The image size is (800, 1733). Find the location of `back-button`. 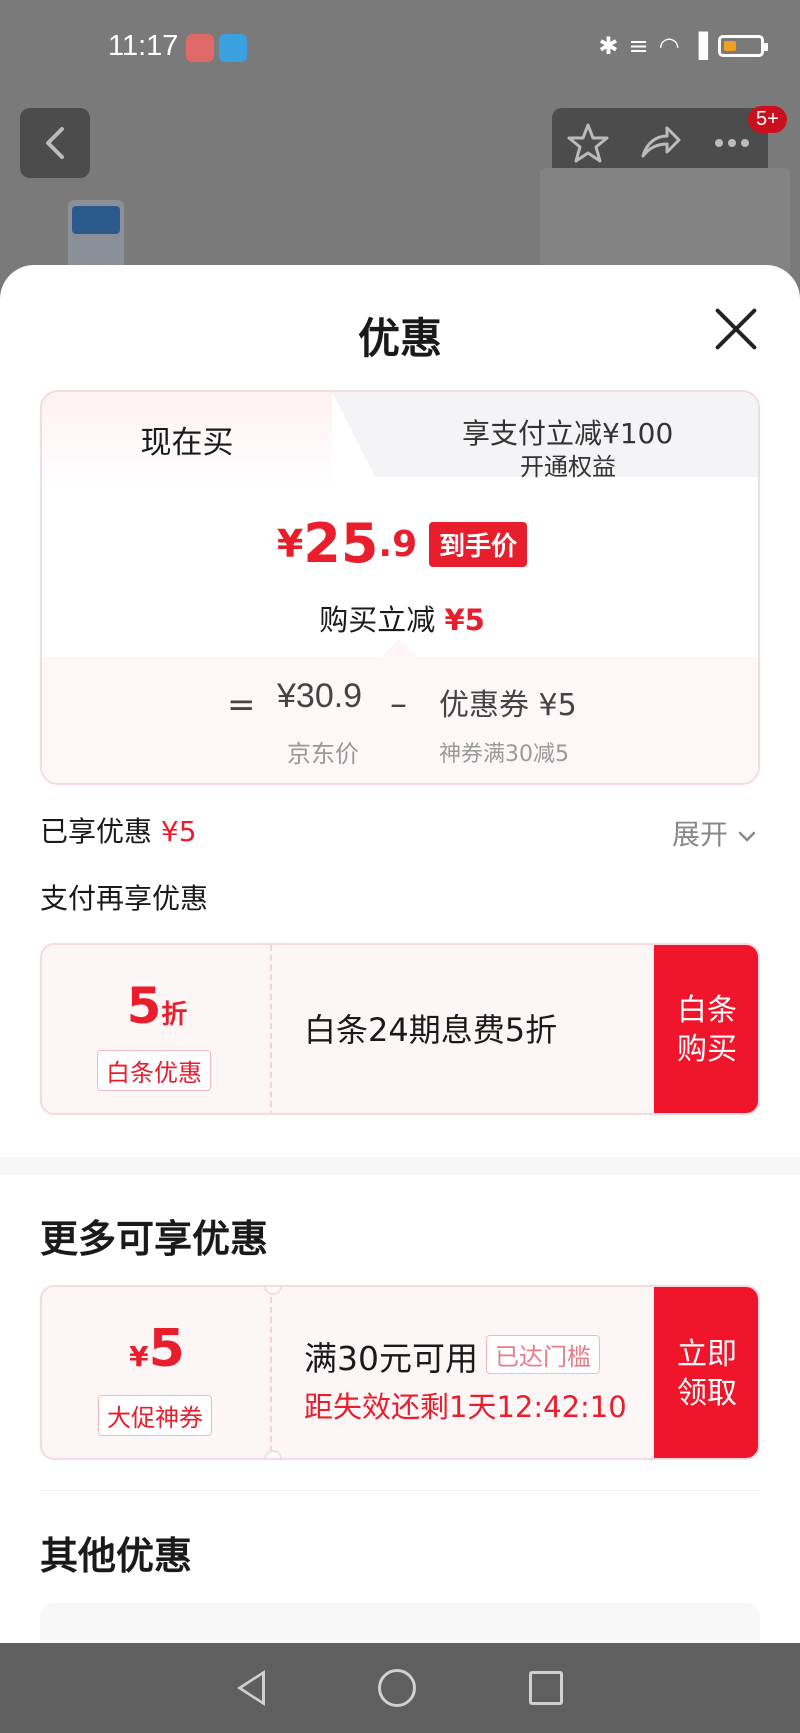

back-button is located at coordinates (55, 143).